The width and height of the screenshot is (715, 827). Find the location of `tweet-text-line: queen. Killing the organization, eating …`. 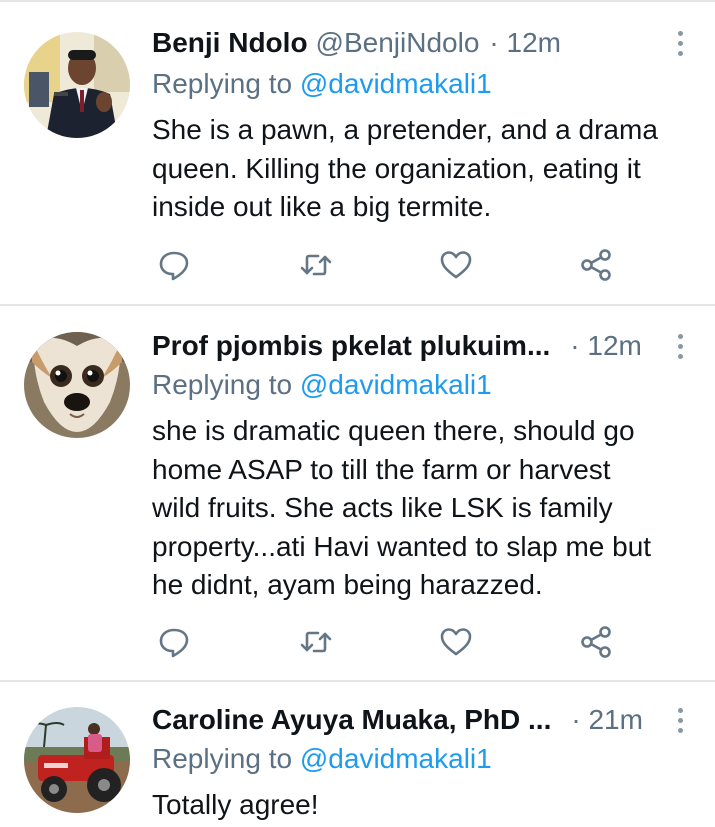

tweet-text-line: queen. Killing the organization, eating … is located at coordinates (396, 168).